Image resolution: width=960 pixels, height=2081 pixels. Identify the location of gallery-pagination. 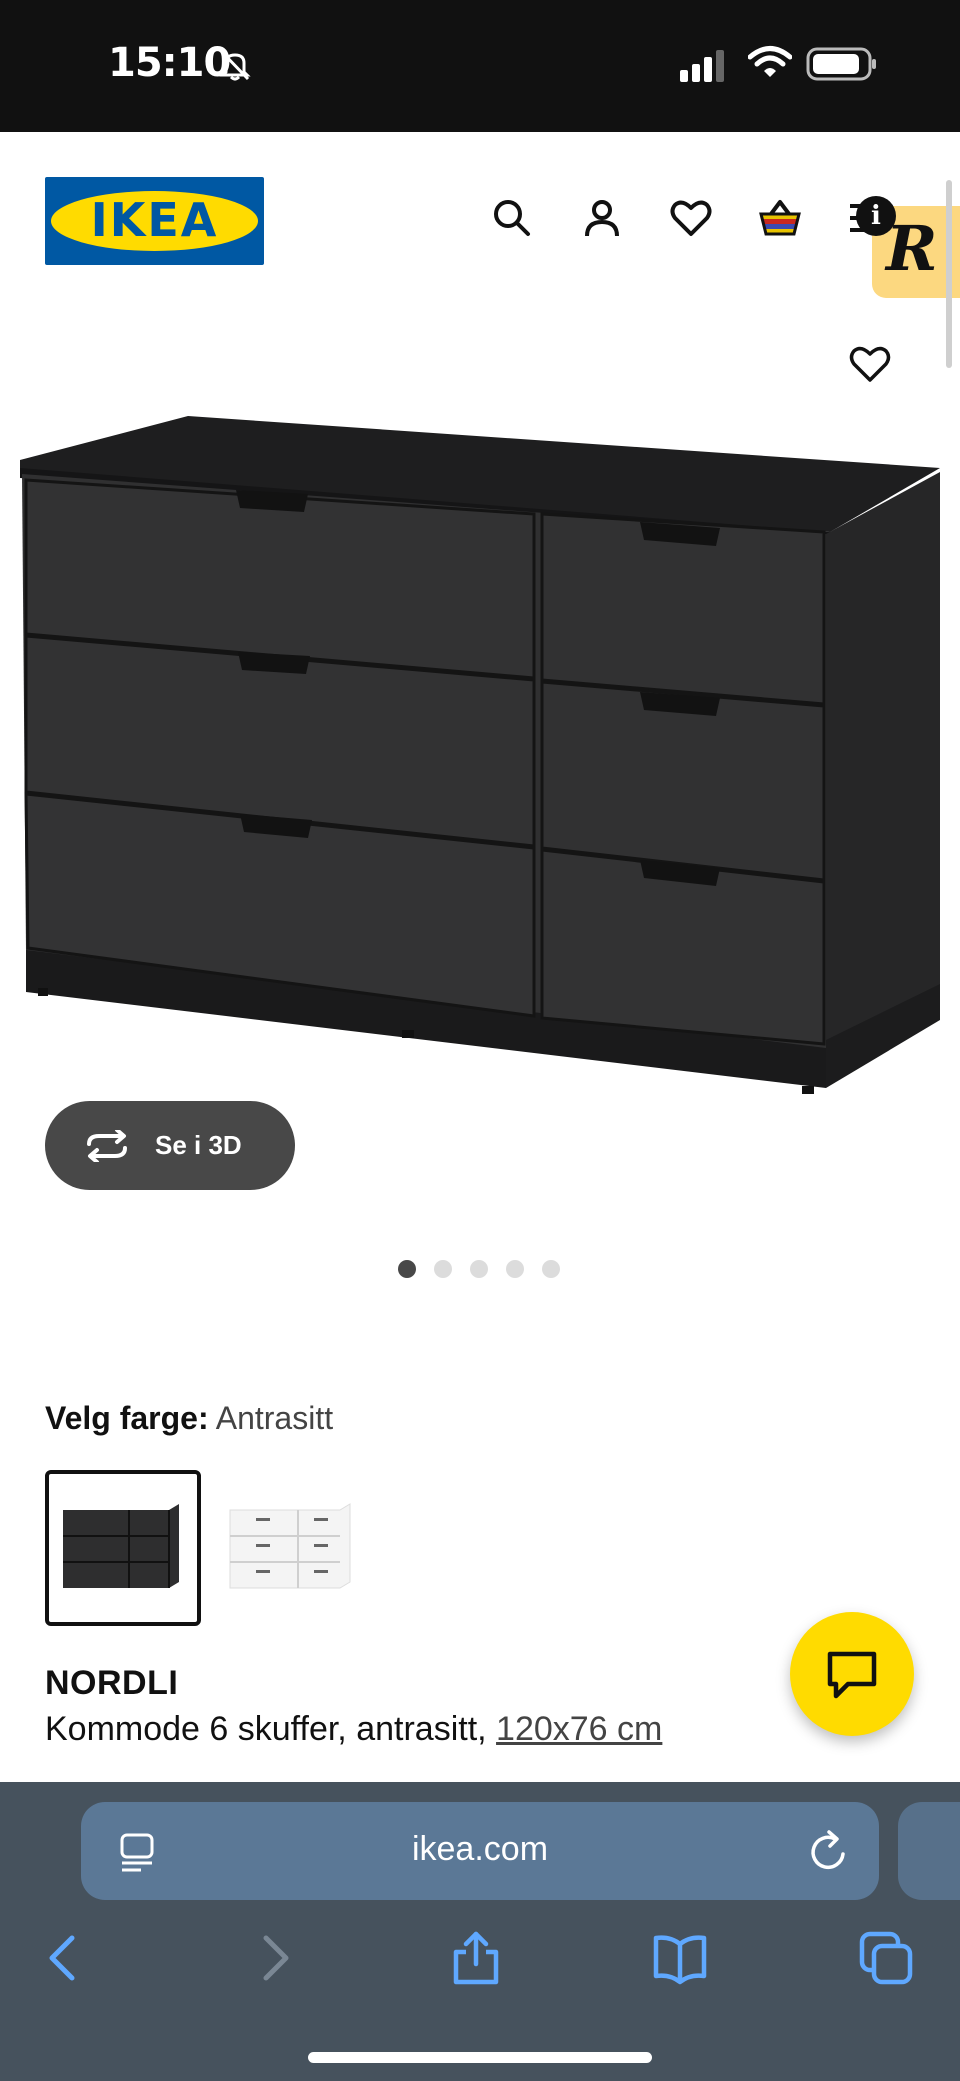
(479, 1269).